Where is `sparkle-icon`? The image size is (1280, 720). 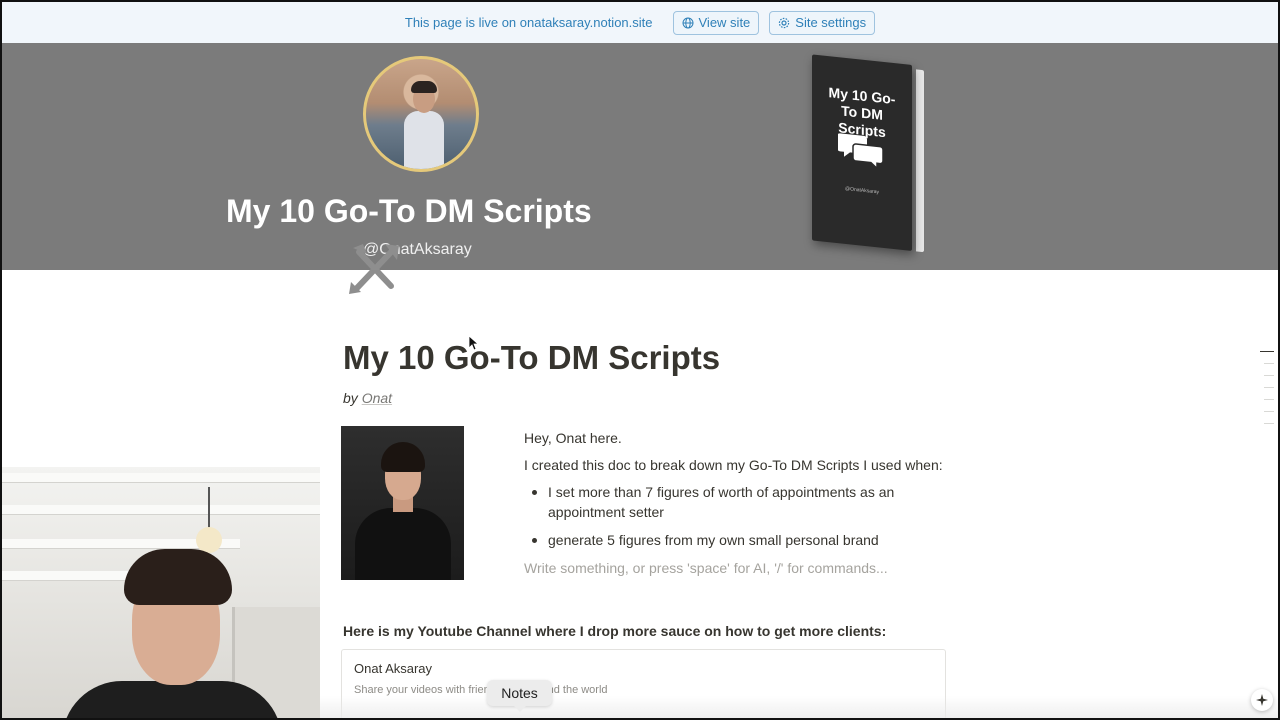 sparkle-icon is located at coordinates (1262, 700).